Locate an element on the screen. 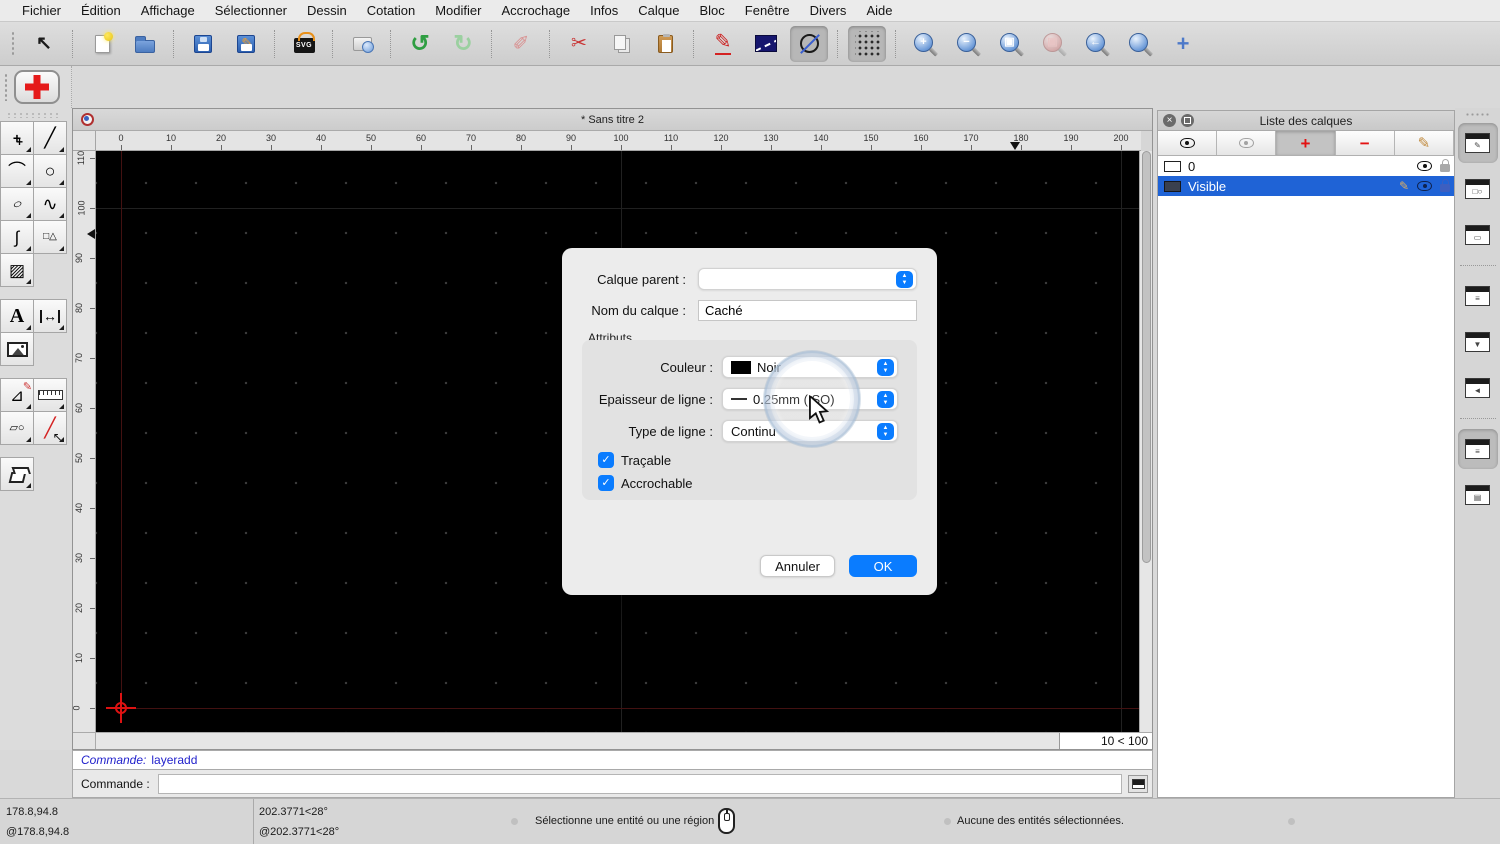 The width and height of the screenshot is (1500, 844). h-ruler-tick is located at coordinates (321, 147).